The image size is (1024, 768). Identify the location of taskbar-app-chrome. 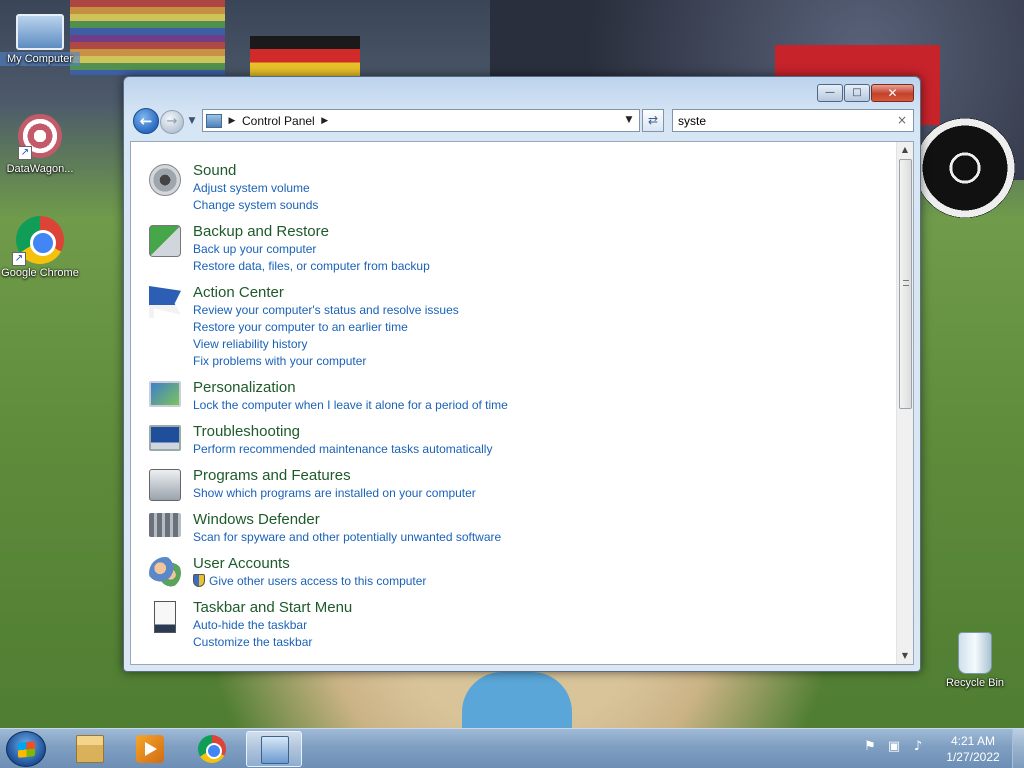
(212, 749).